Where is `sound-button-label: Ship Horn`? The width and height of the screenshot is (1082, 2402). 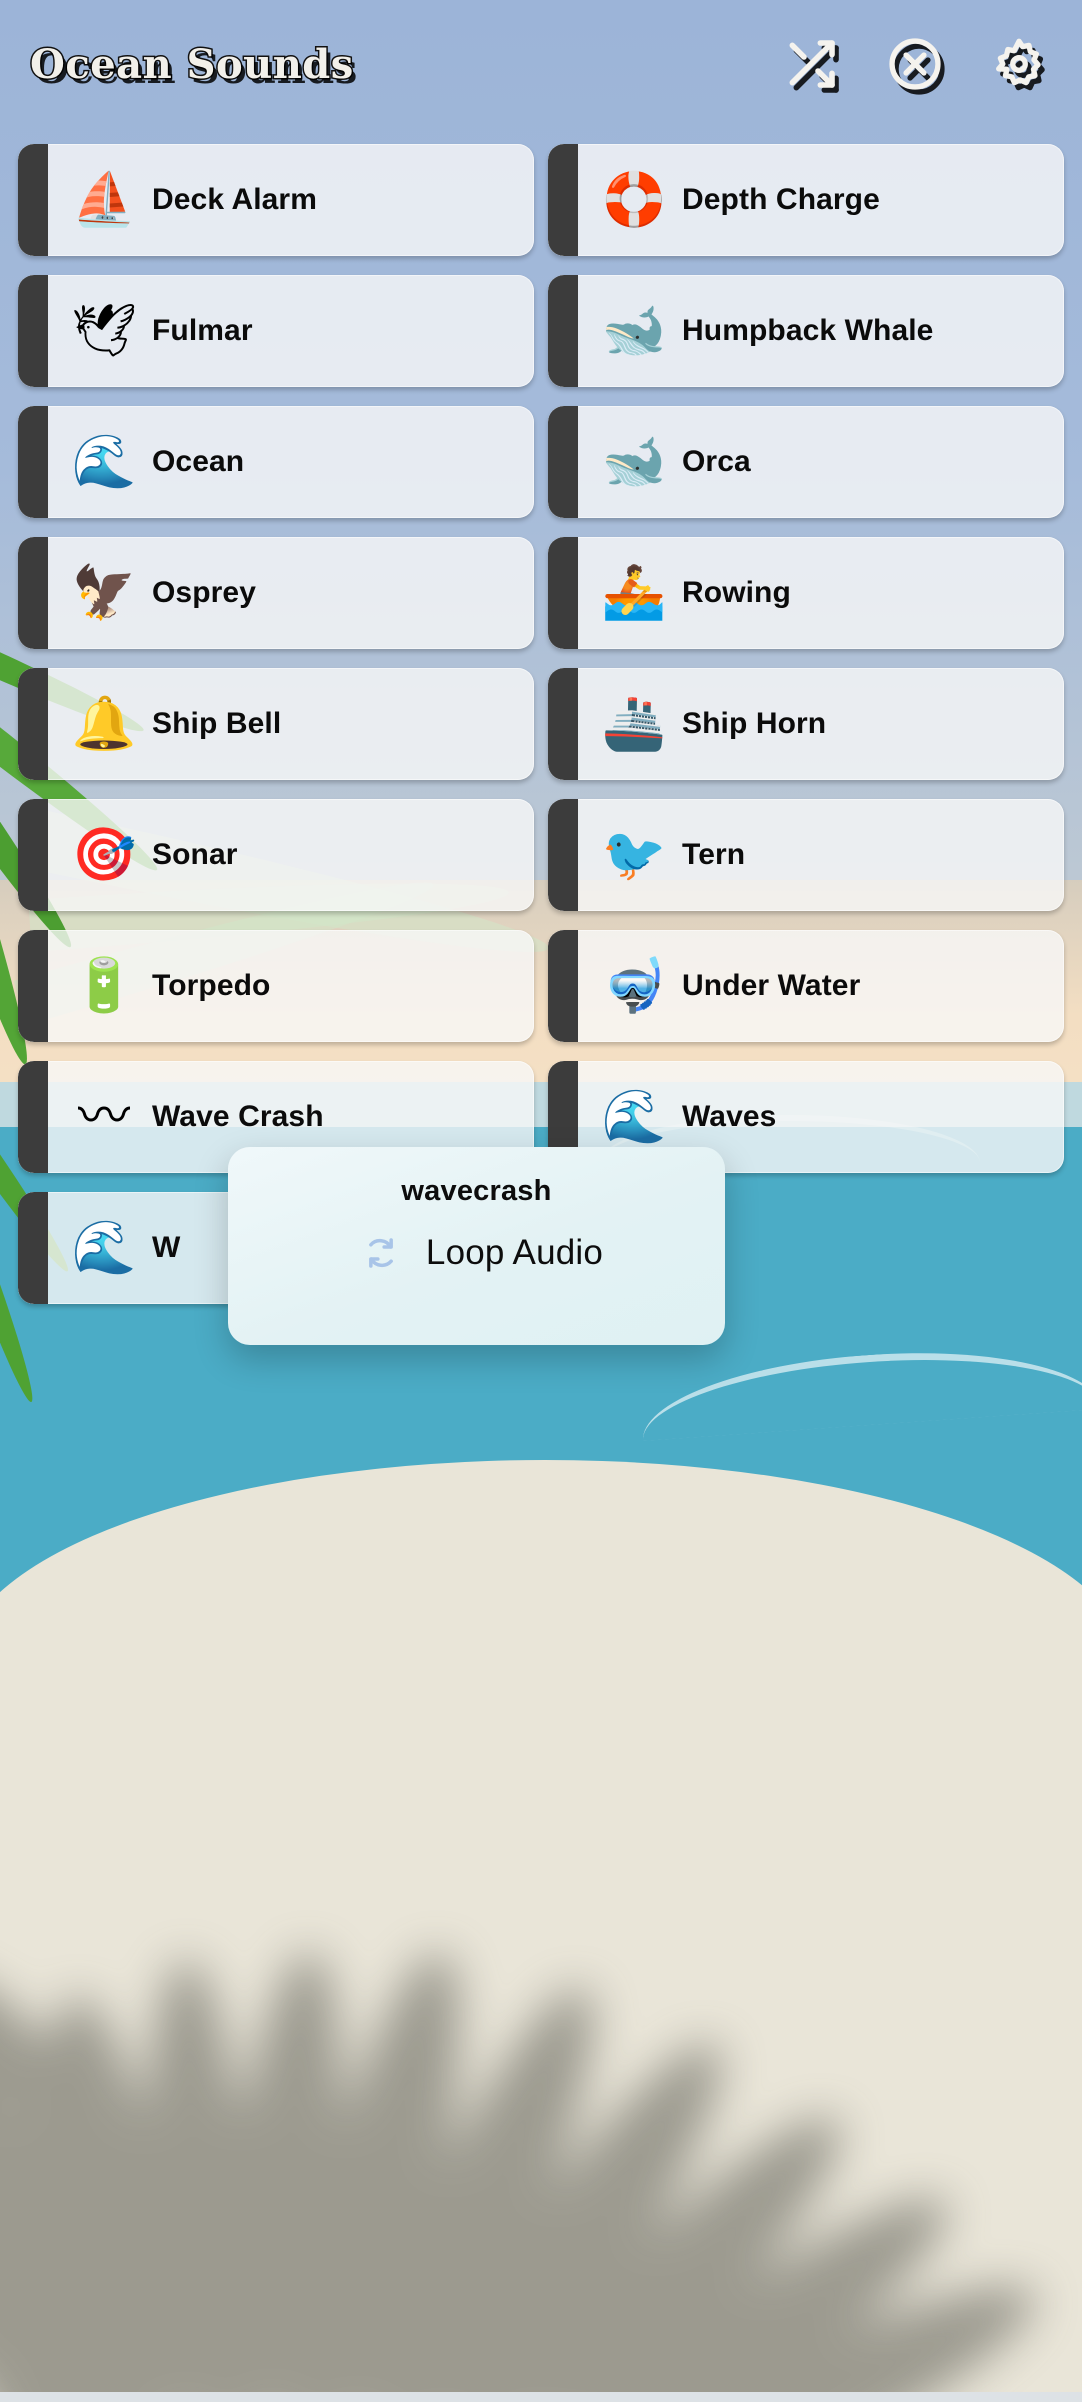 sound-button-label: Ship Horn is located at coordinates (754, 723).